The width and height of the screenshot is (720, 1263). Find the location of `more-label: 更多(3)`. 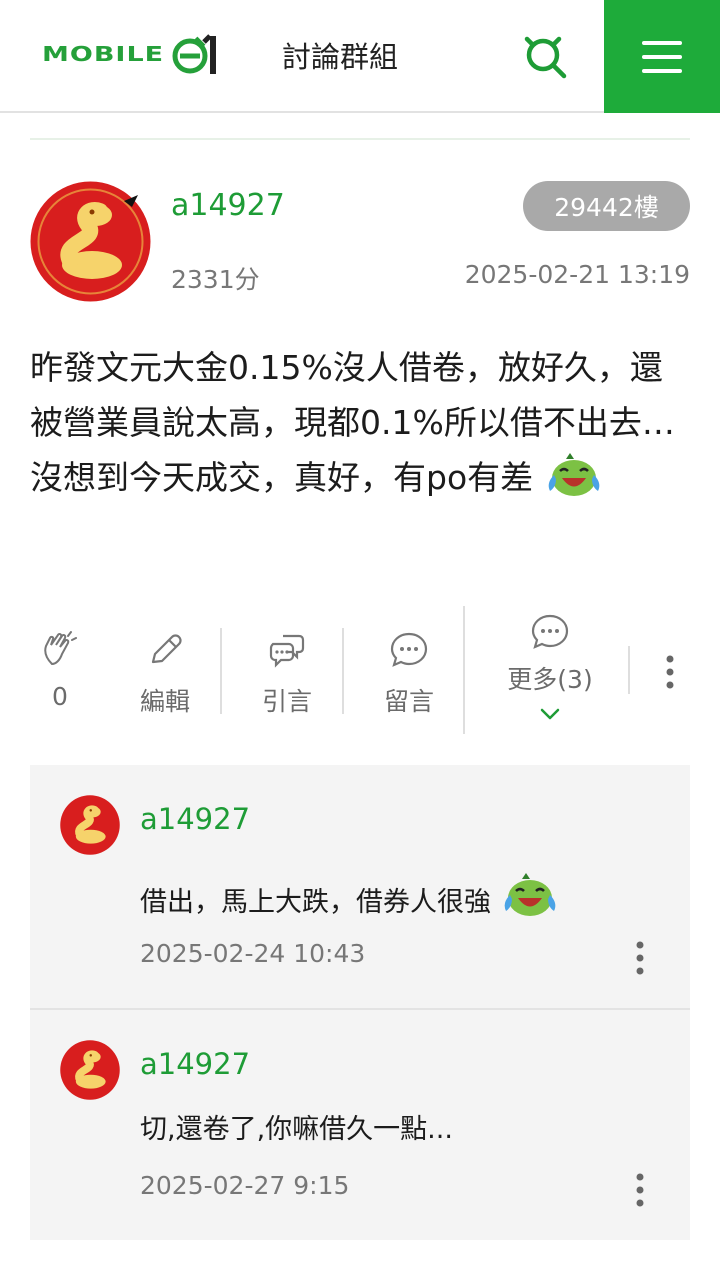

more-label: 更多(3) is located at coordinates (550, 679).